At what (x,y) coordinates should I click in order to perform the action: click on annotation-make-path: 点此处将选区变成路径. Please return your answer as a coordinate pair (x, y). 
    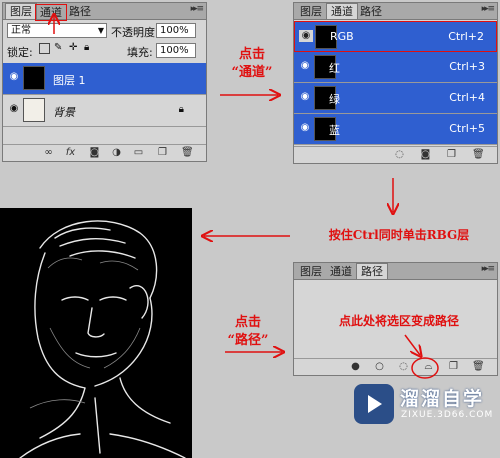
    Looking at the image, I should click on (398, 321).